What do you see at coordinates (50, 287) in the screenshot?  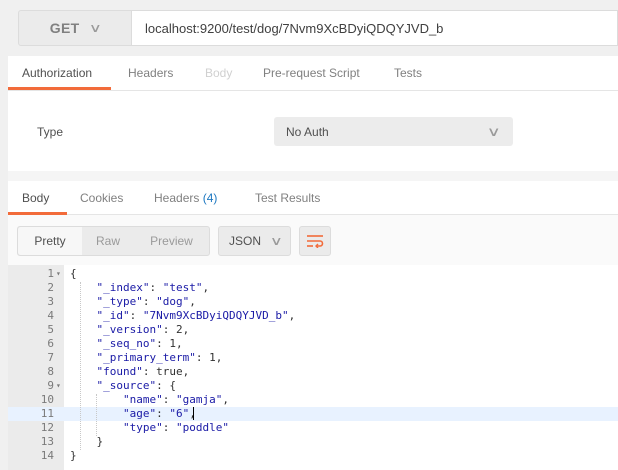 I see `line-number: 2` at bounding box center [50, 287].